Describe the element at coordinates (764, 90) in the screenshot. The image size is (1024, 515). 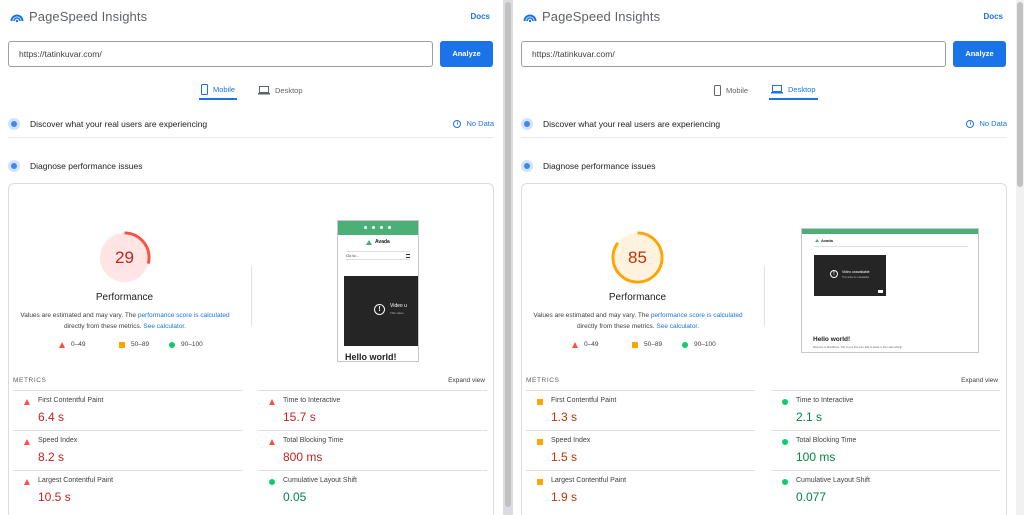
I see `device-tabs: Mobile Desktop` at that location.